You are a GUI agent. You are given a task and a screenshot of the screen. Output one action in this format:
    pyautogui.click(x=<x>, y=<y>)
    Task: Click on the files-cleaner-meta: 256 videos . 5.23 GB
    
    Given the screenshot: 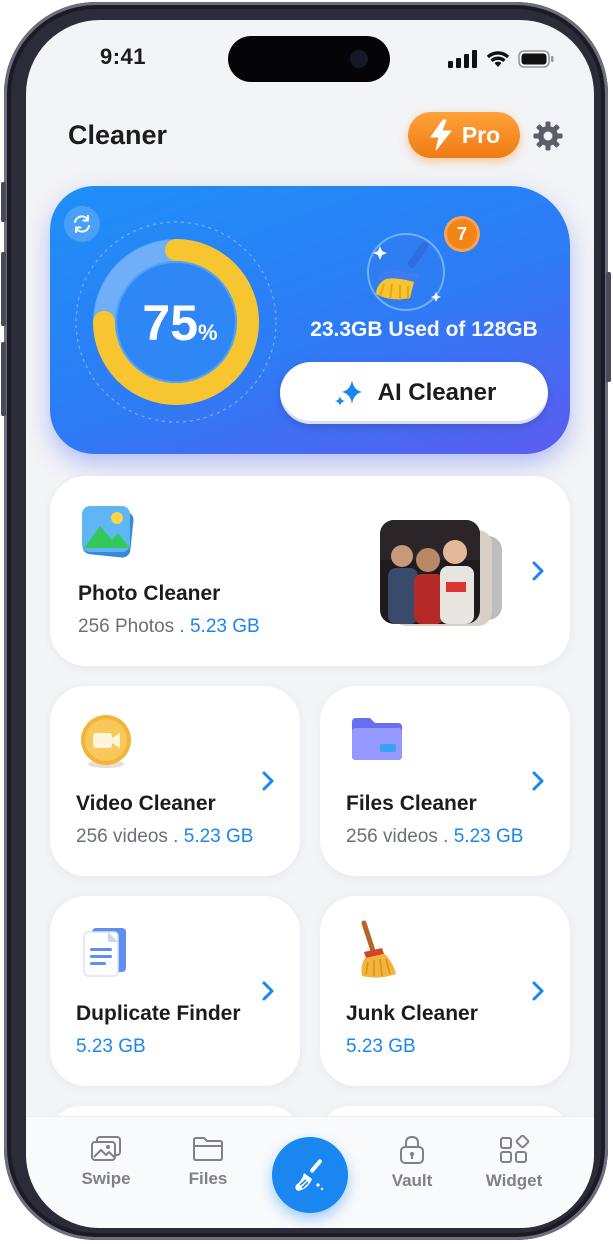 What is the action you would take?
    pyautogui.click(x=434, y=837)
    